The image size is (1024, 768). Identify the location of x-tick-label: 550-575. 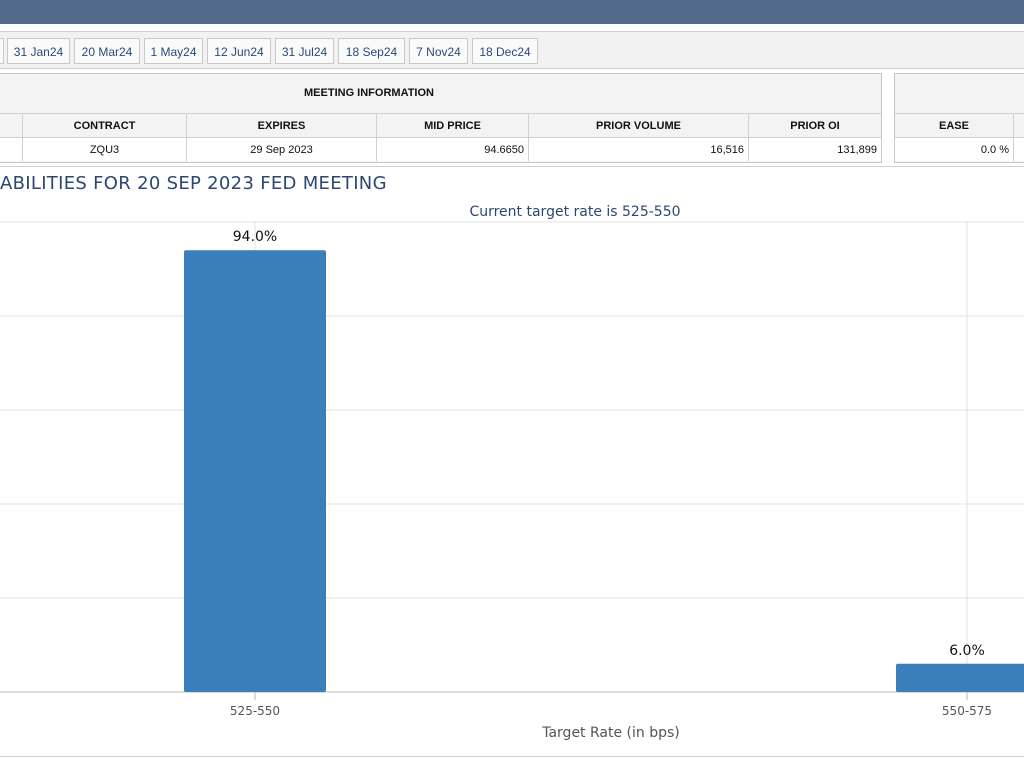
(967, 711).